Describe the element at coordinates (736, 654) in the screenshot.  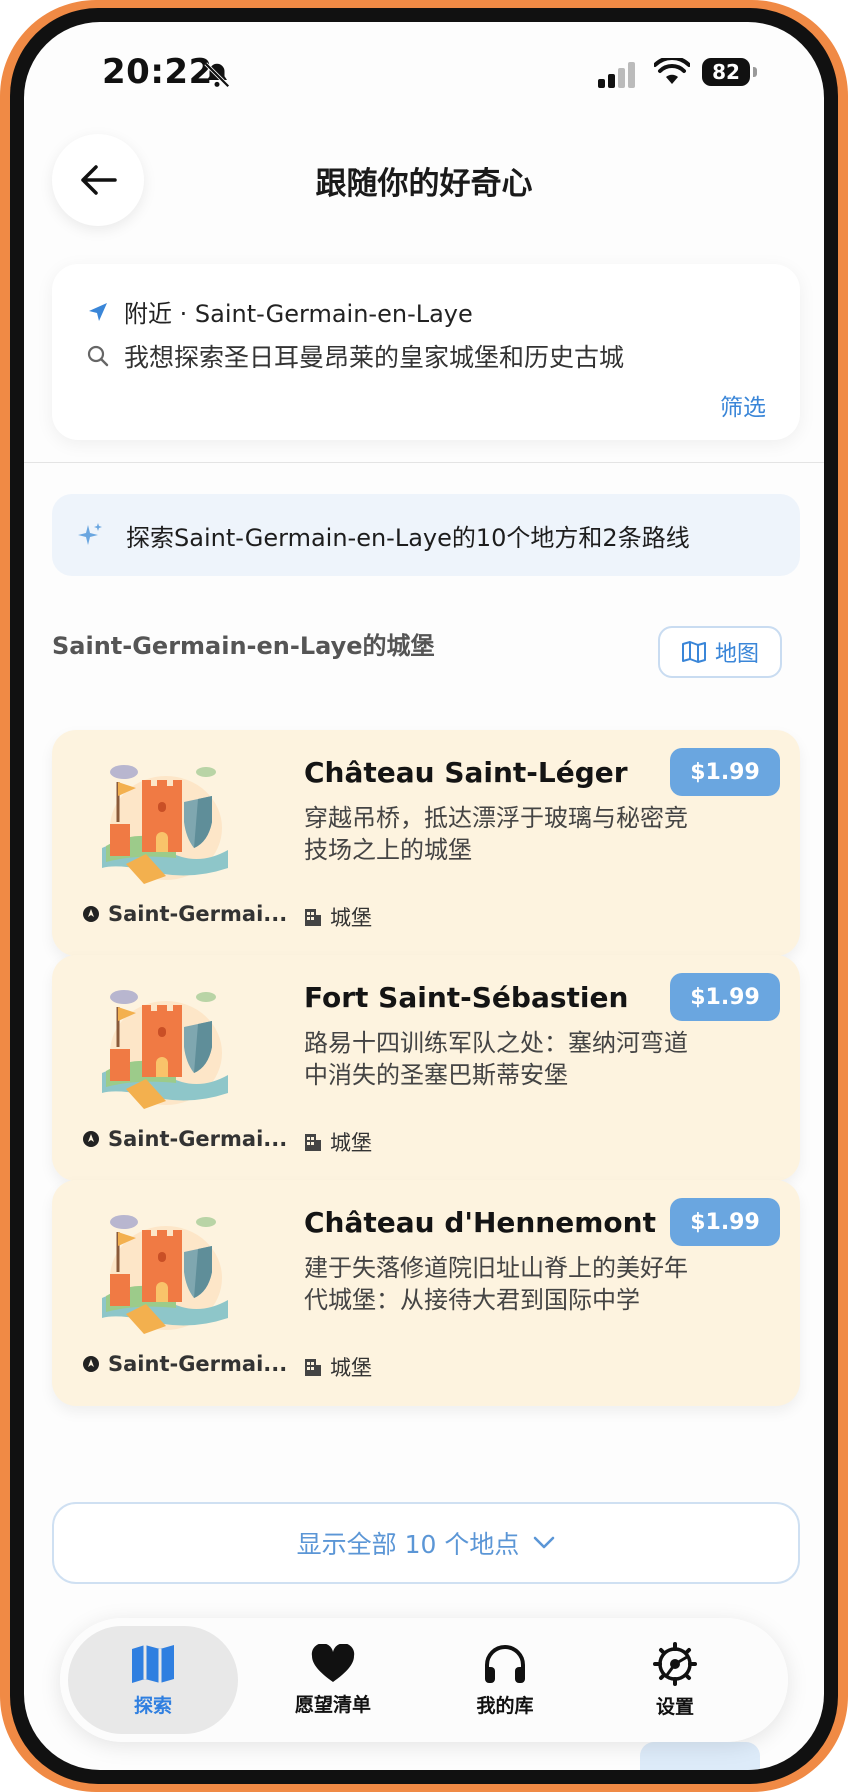
I see `map-button-label: 地图` at that location.